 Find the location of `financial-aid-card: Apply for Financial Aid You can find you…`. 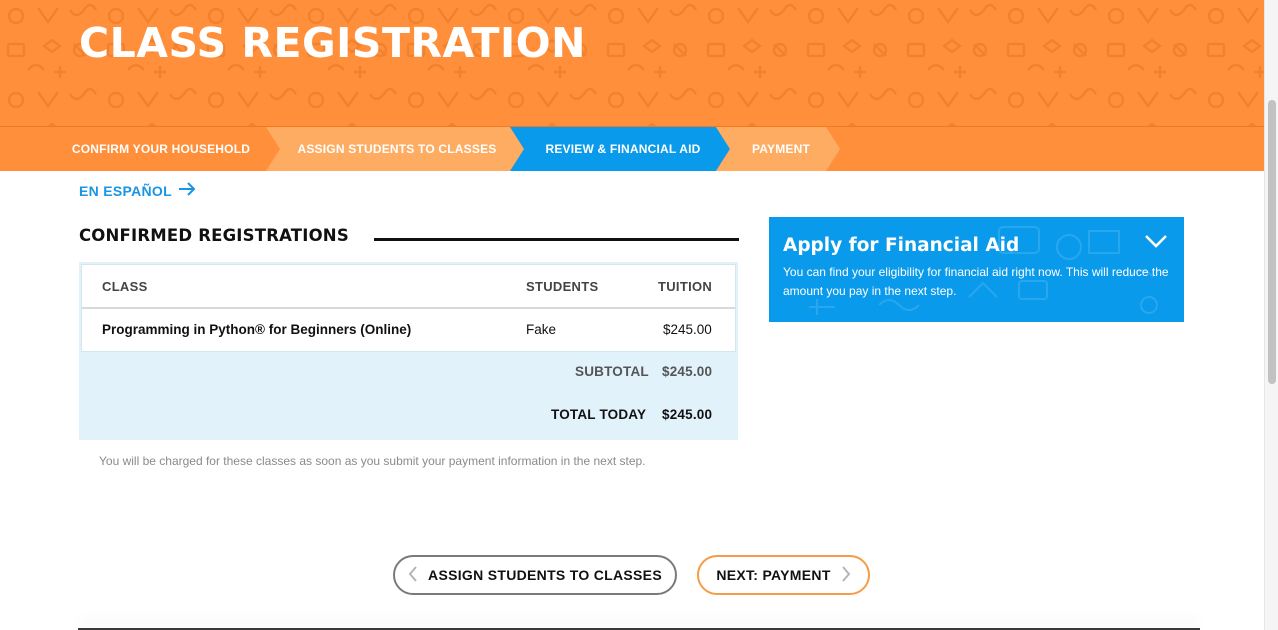

financial-aid-card: Apply for Financial Aid You can find you… is located at coordinates (976, 269).